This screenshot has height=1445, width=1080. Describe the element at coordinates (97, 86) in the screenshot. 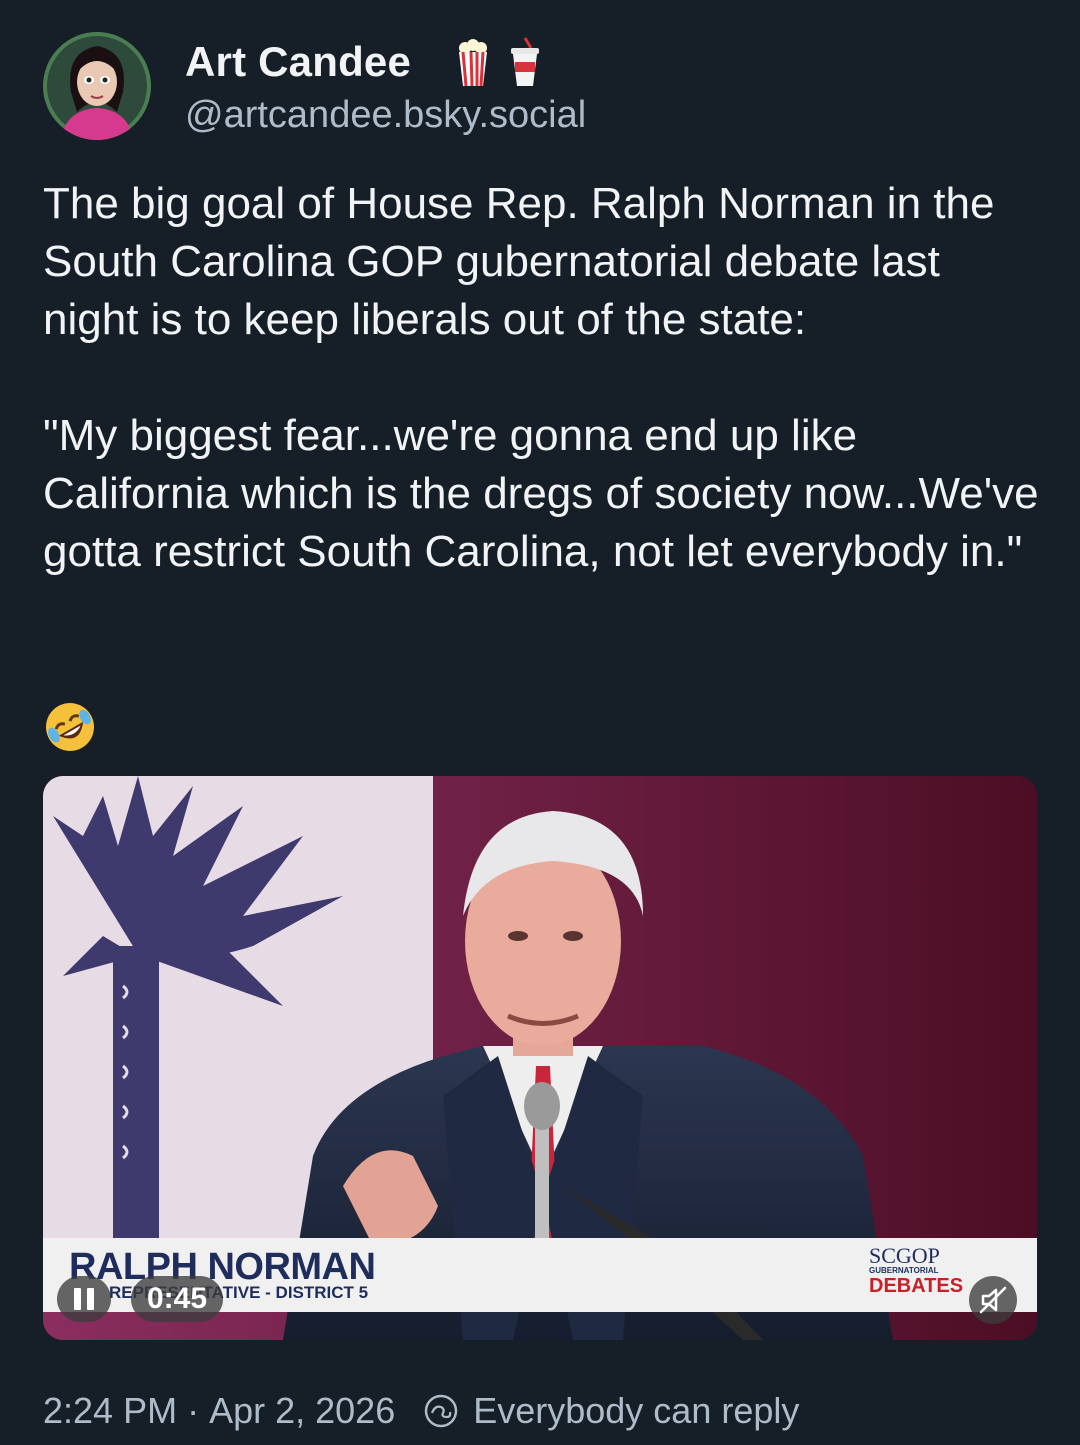

I see `author-avatar` at that location.